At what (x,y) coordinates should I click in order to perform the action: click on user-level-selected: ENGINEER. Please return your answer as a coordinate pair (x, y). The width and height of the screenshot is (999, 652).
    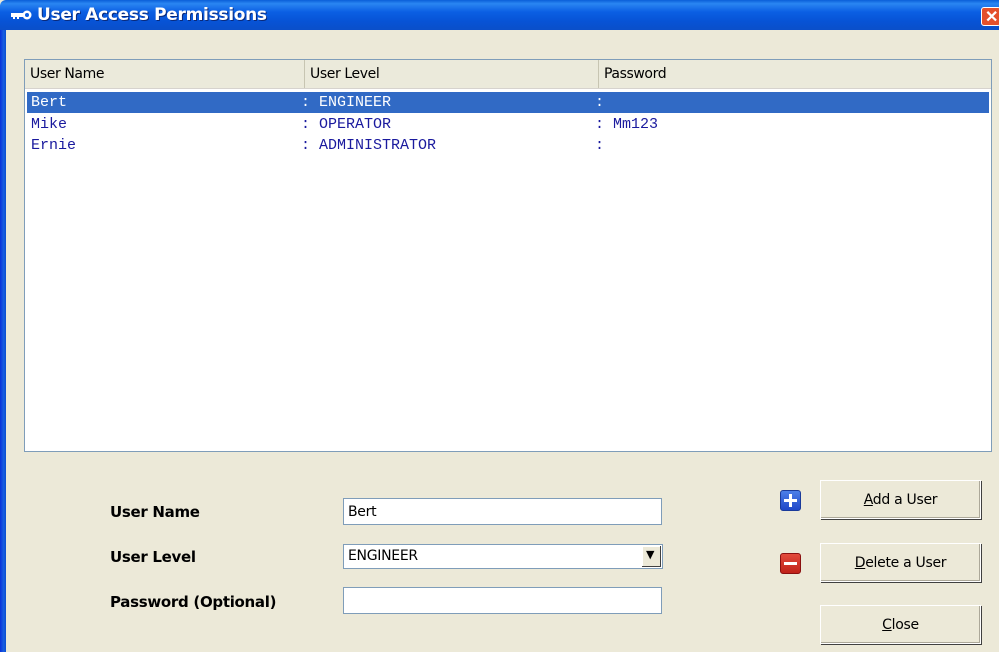
    Looking at the image, I should click on (383, 556).